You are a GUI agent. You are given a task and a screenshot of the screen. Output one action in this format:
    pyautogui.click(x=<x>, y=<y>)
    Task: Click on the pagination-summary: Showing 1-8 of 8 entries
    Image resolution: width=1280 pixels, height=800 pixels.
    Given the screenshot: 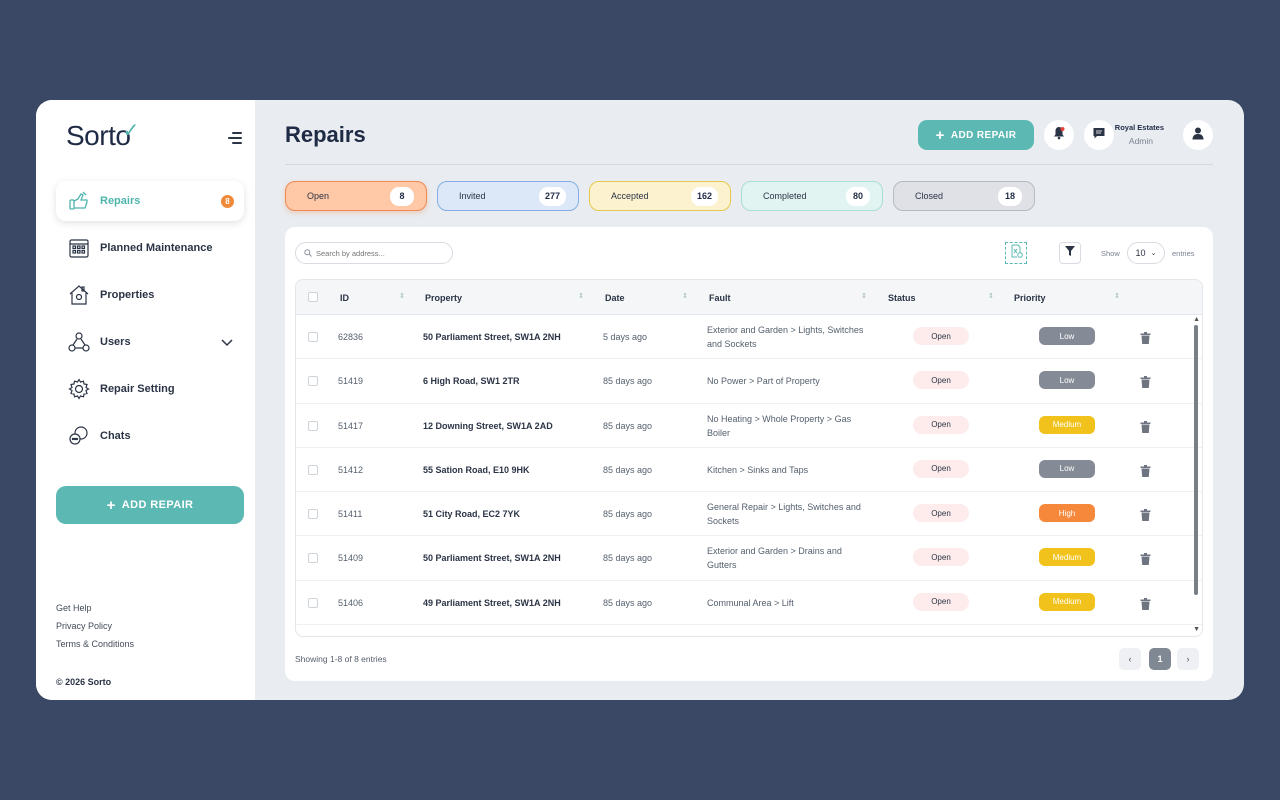 What is the action you would take?
    pyautogui.click(x=341, y=659)
    